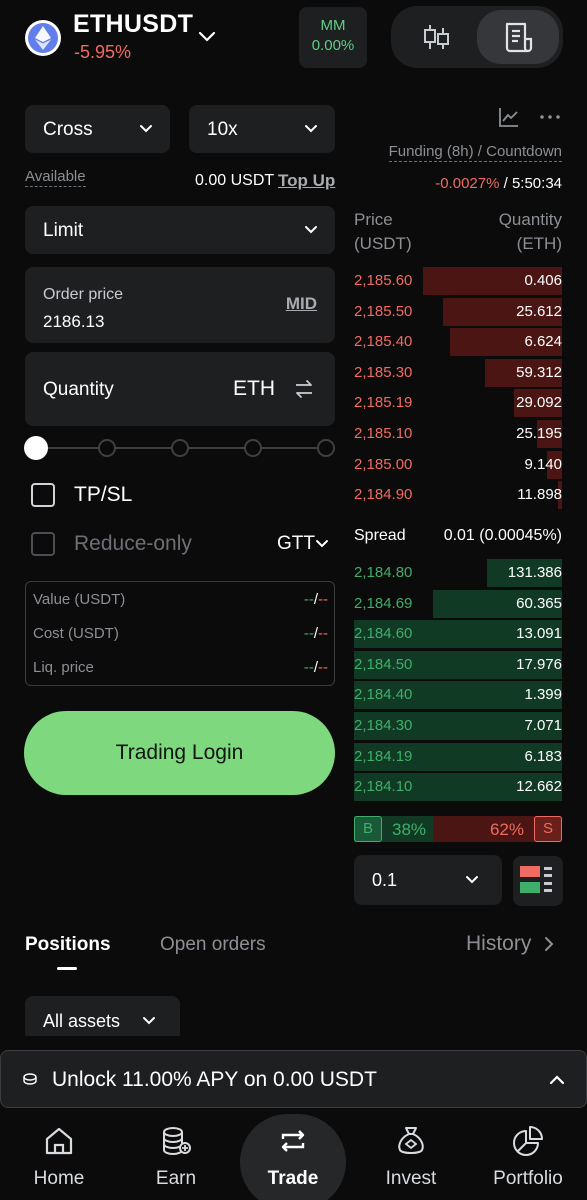 The image size is (587, 1200). I want to click on more-icon, so click(550, 117).